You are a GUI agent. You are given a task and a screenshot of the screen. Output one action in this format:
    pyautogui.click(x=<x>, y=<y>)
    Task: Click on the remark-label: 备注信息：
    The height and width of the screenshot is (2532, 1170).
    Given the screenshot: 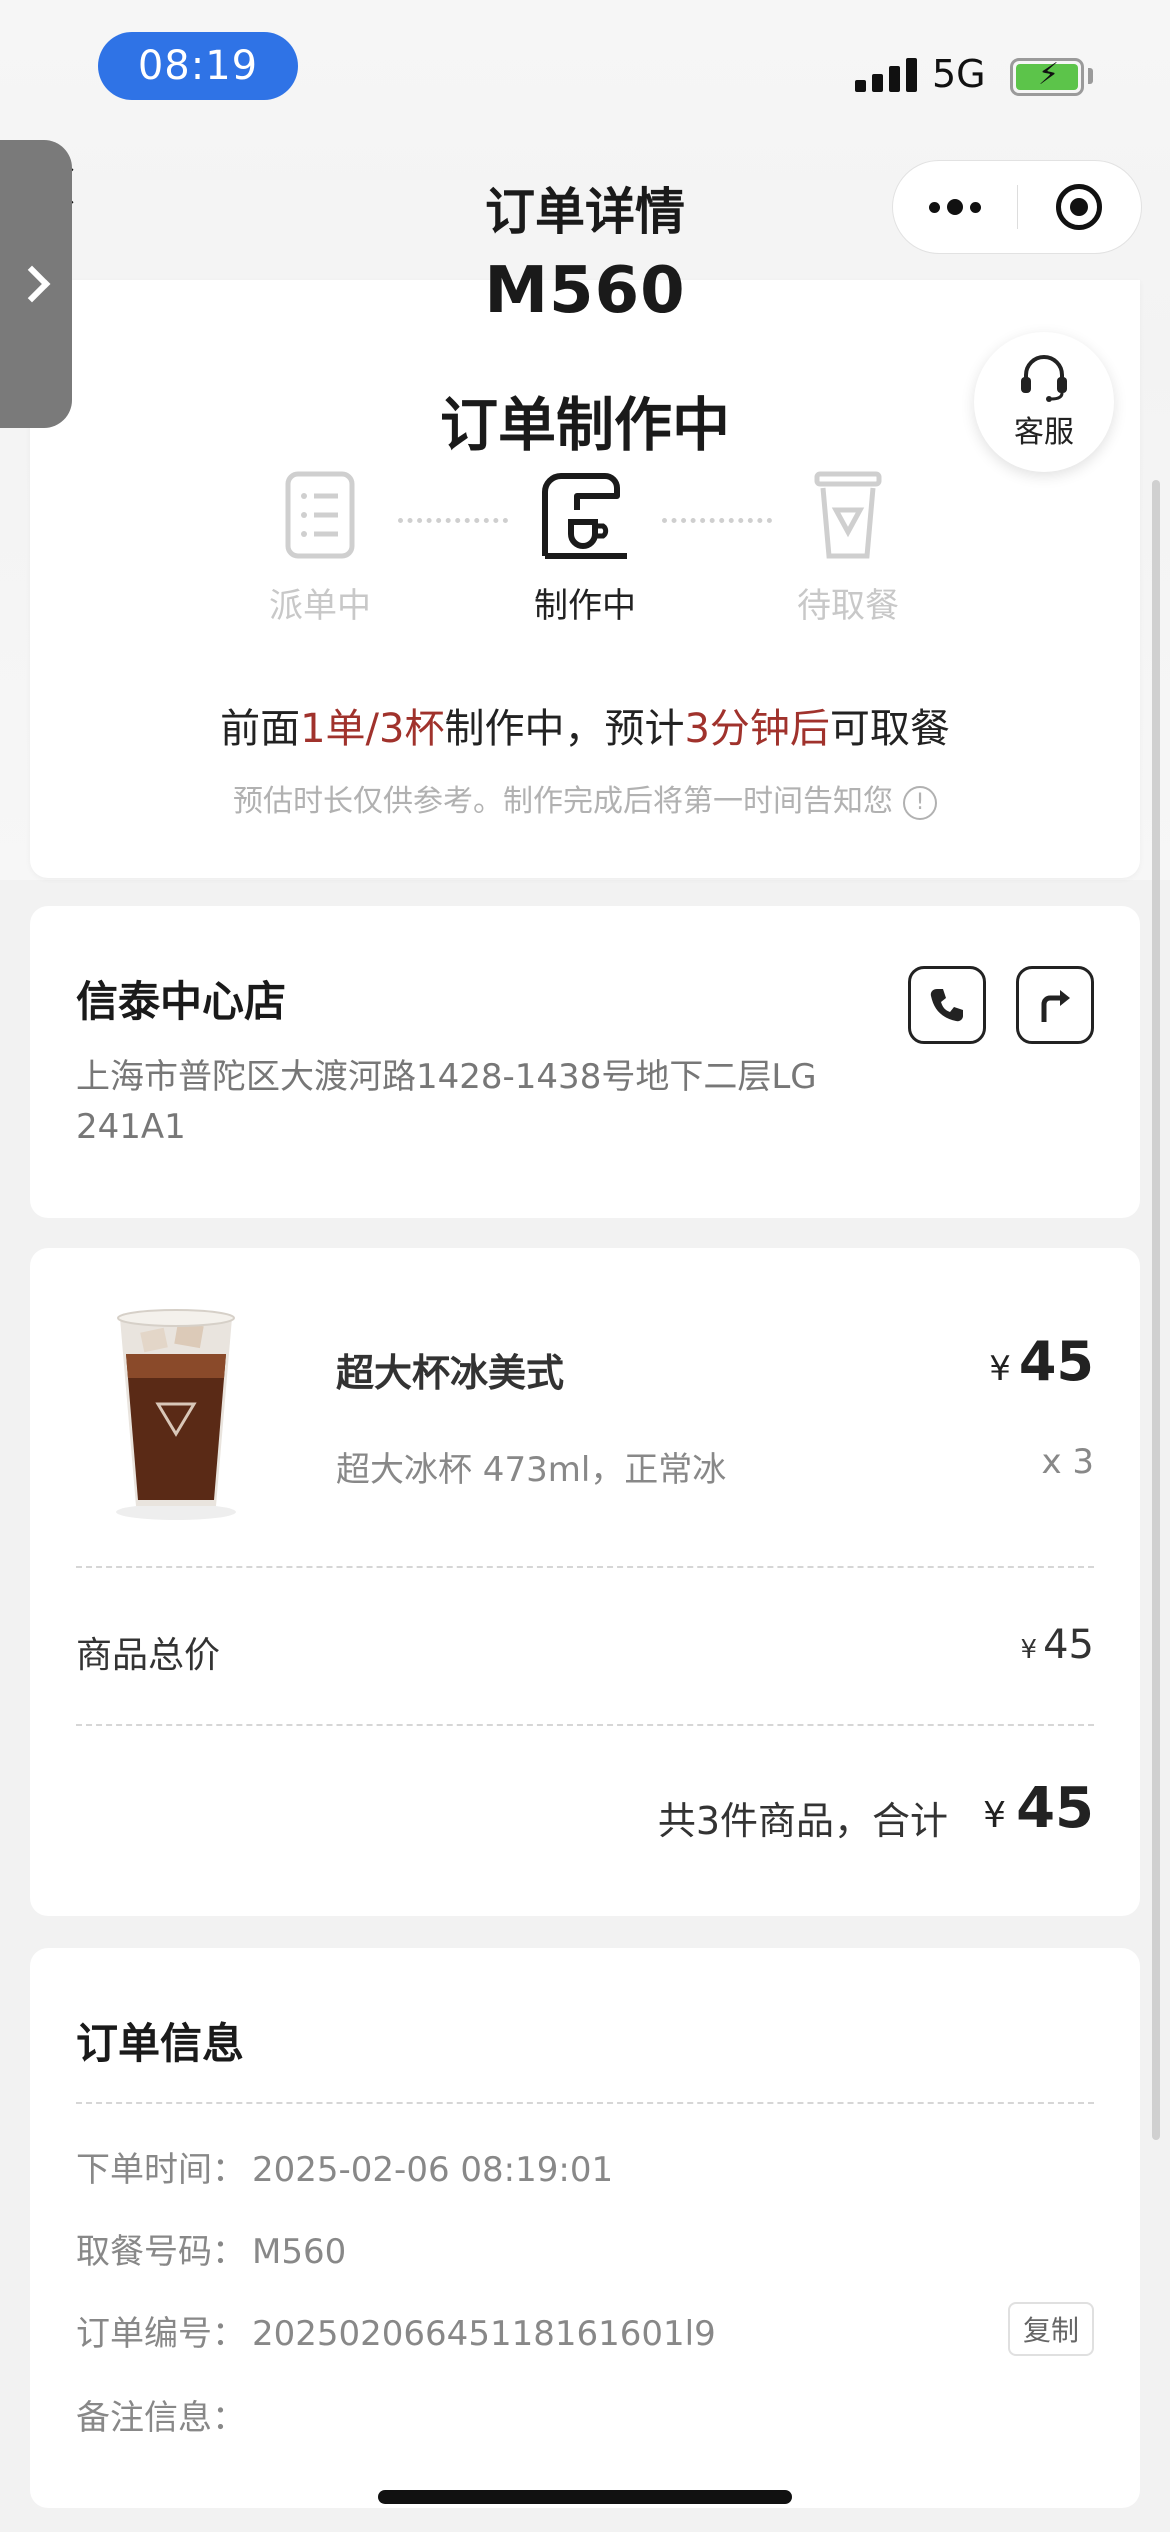 What is the action you would take?
    pyautogui.click(x=161, y=2418)
    